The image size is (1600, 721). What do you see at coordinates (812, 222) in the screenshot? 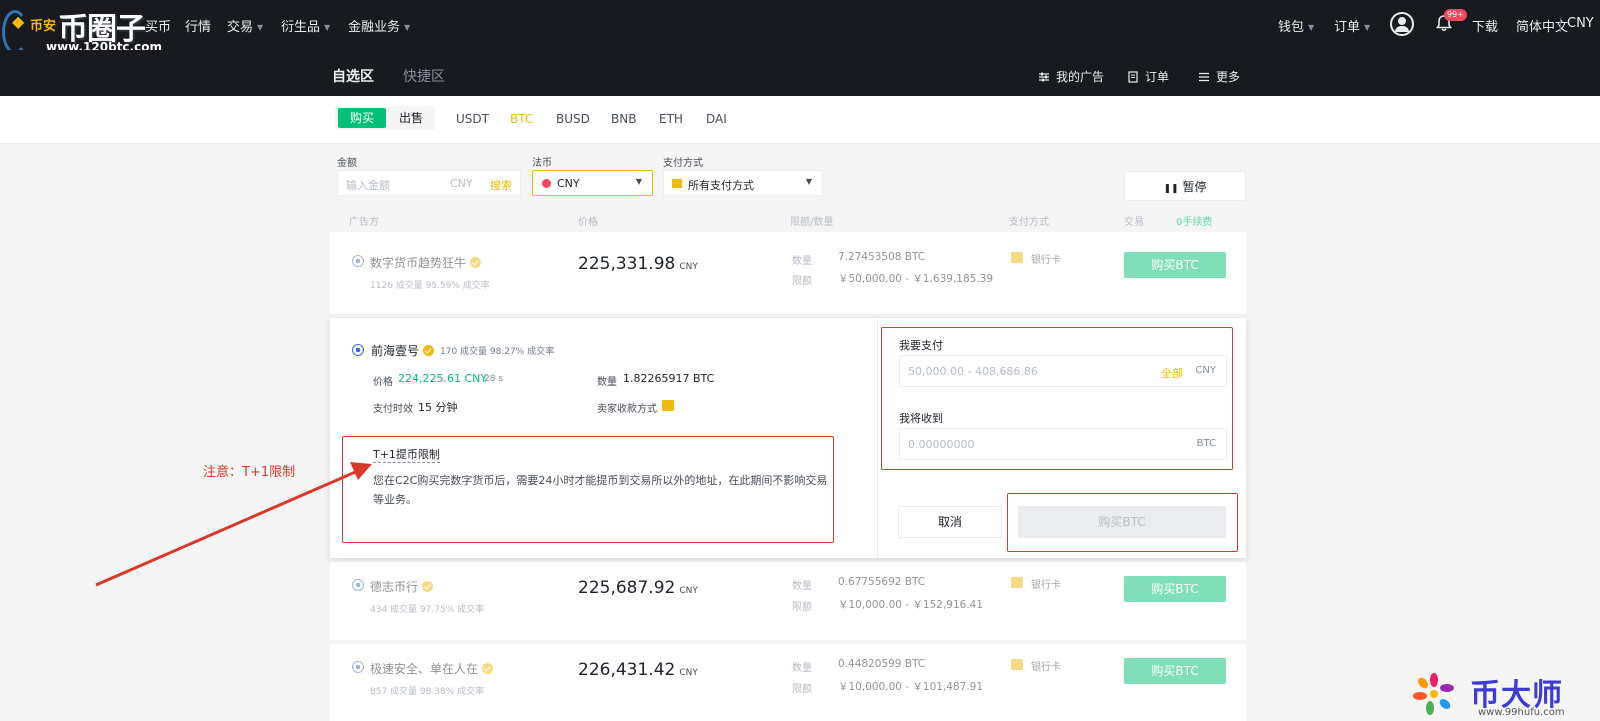
I see `header-limit: 限额/数量` at bounding box center [812, 222].